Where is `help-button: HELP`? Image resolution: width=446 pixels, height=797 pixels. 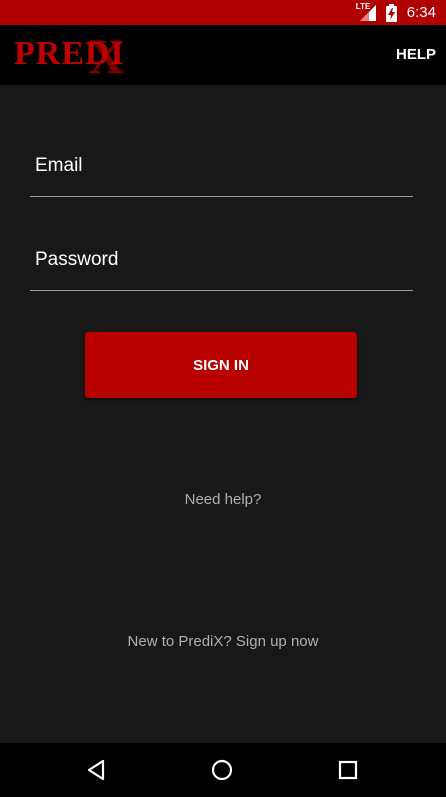 help-button: HELP is located at coordinates (416, 54).